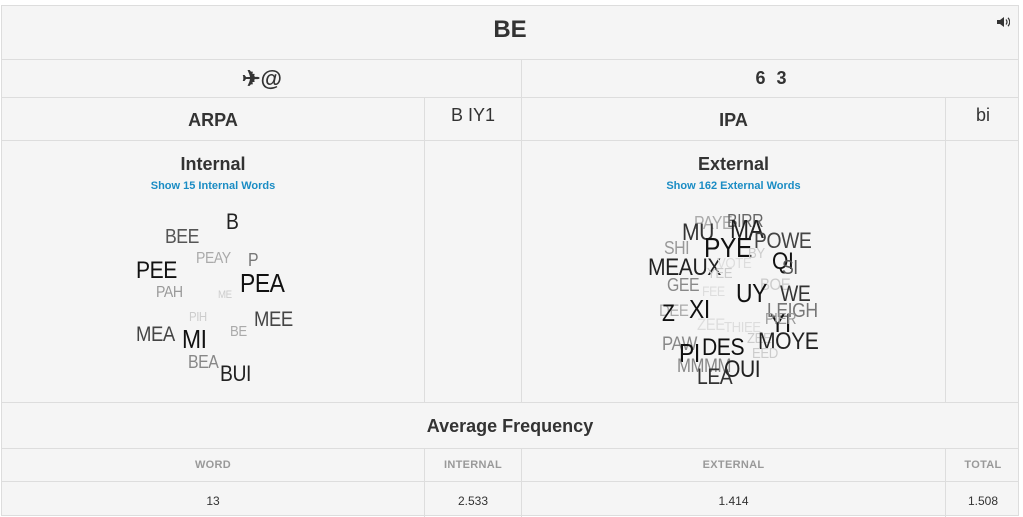 This screenshot has height=517, width=1023. Describe the element at coordinates (198, 316) in the screenshot. I see `cloud-word: PIH` at that location.